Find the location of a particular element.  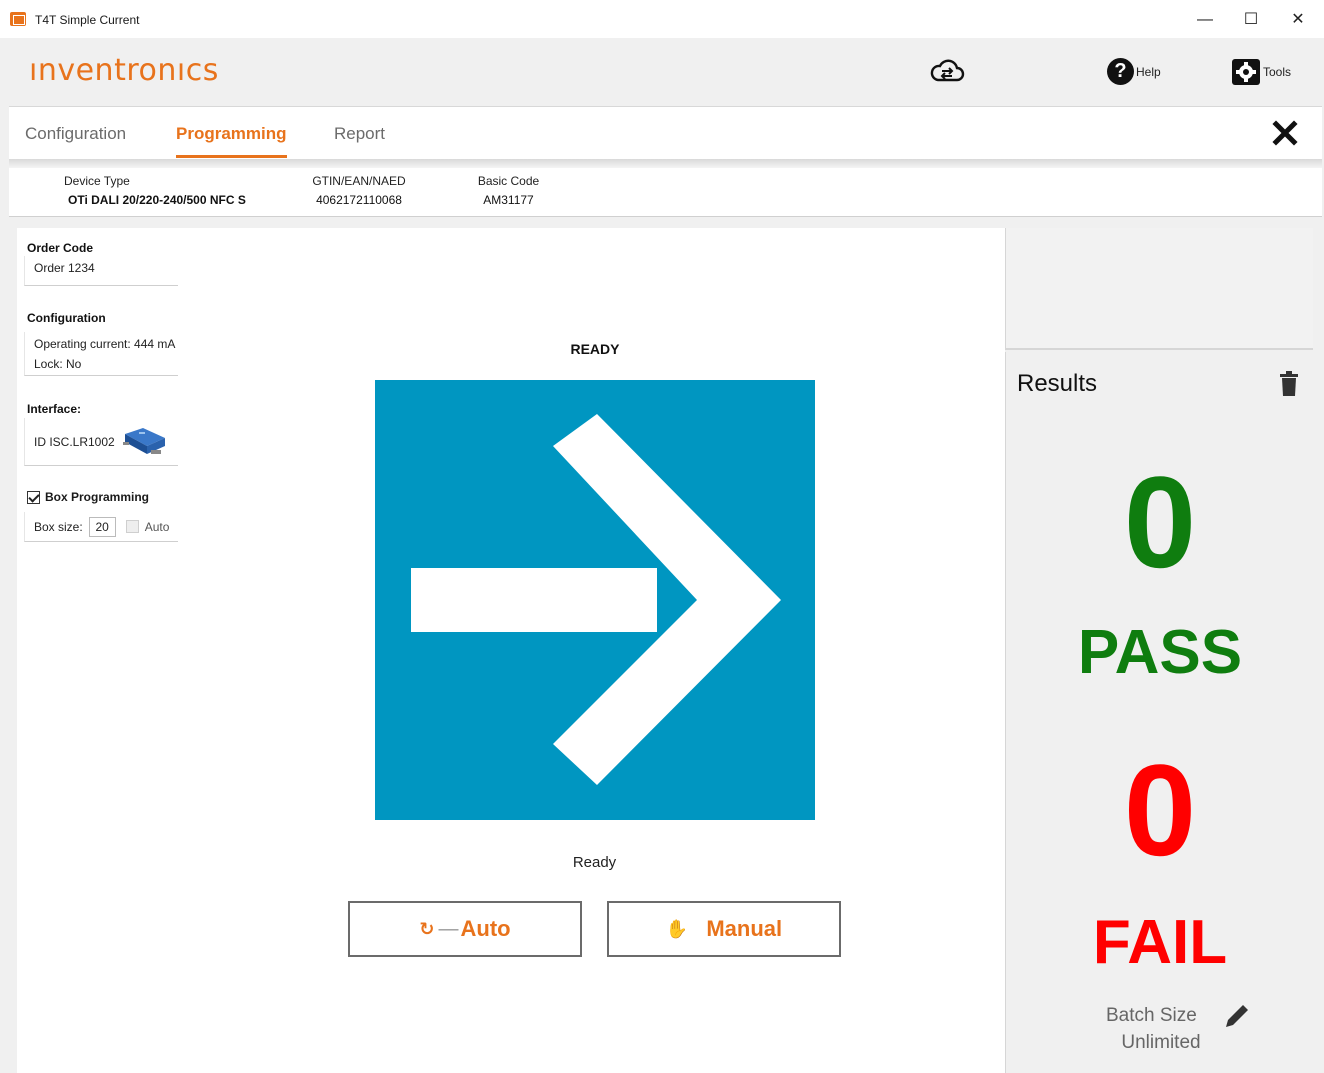

status-title: READY is located at coordinates (595, 349).